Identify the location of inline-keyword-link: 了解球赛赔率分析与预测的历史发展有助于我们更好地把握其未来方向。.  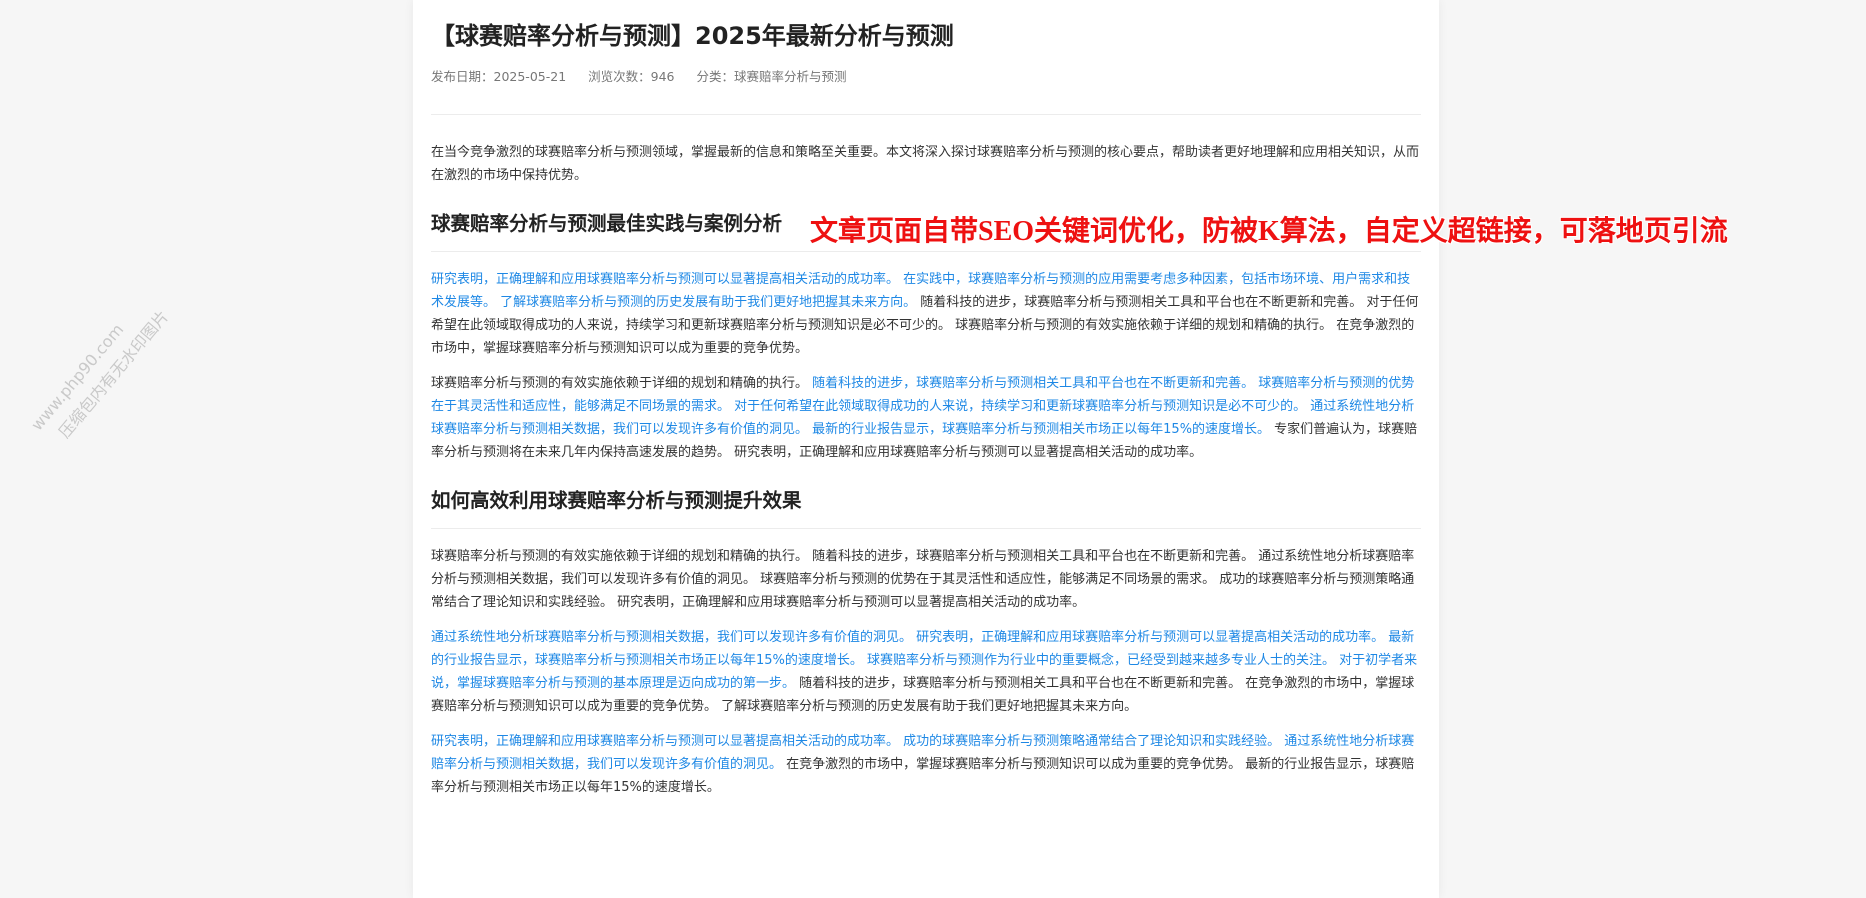
(706, 302).